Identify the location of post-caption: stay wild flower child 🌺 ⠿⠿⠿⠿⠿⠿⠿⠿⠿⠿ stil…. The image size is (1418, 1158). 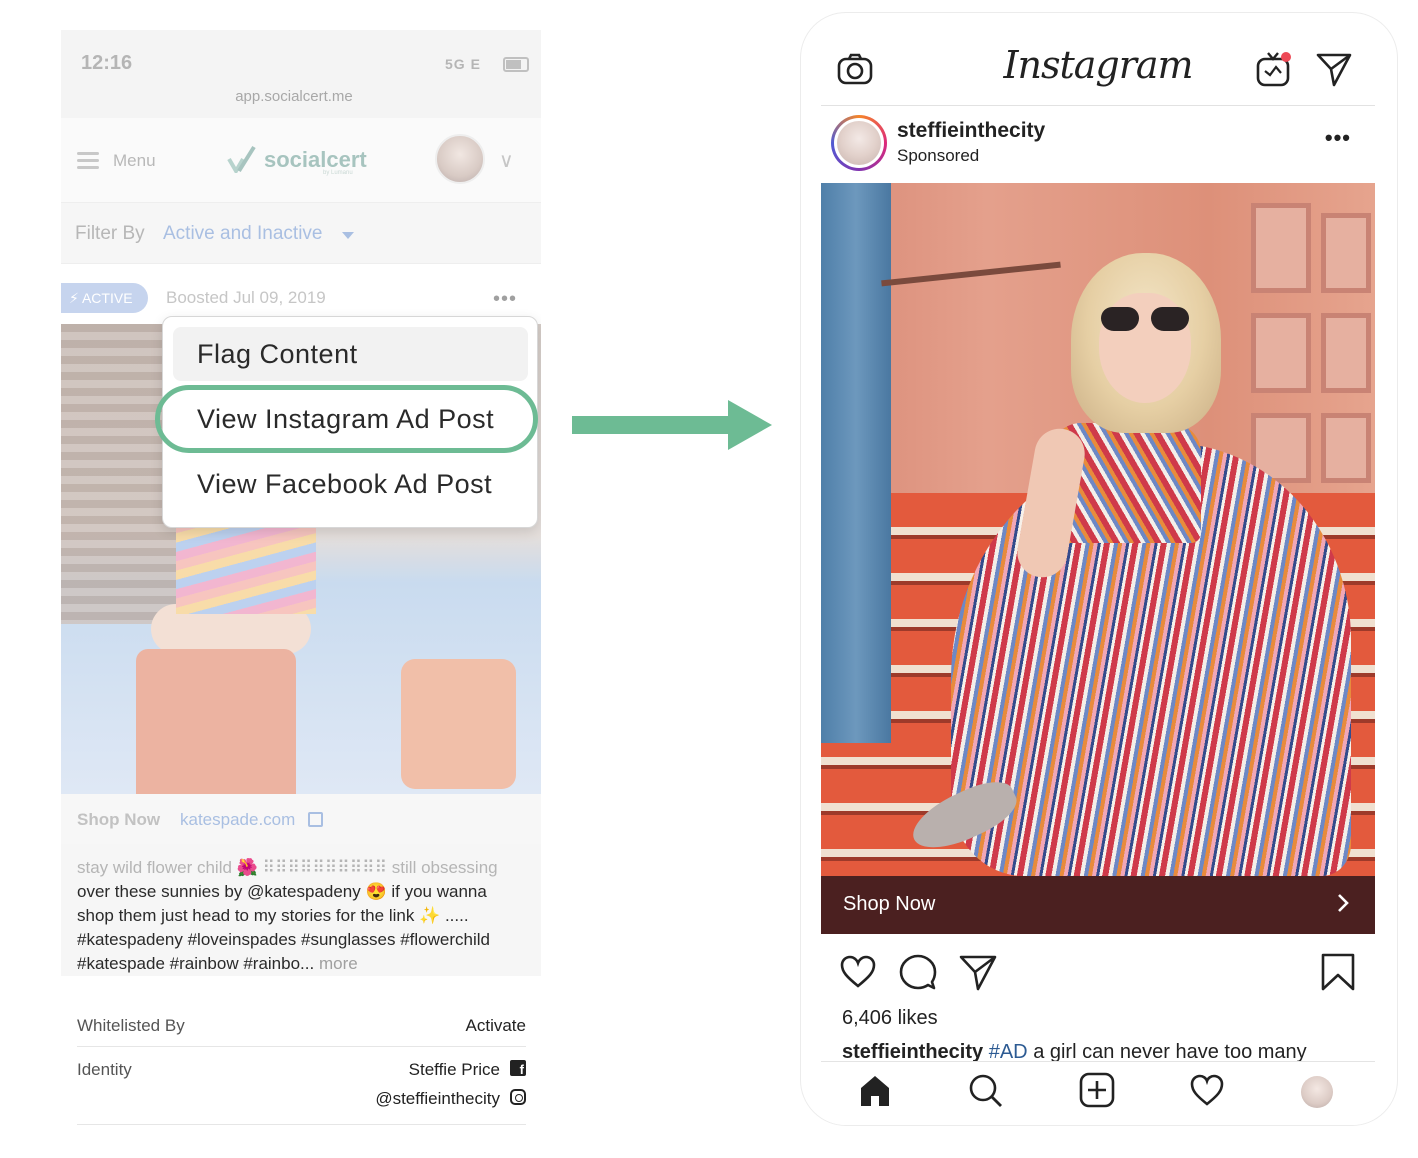
(301, 910).